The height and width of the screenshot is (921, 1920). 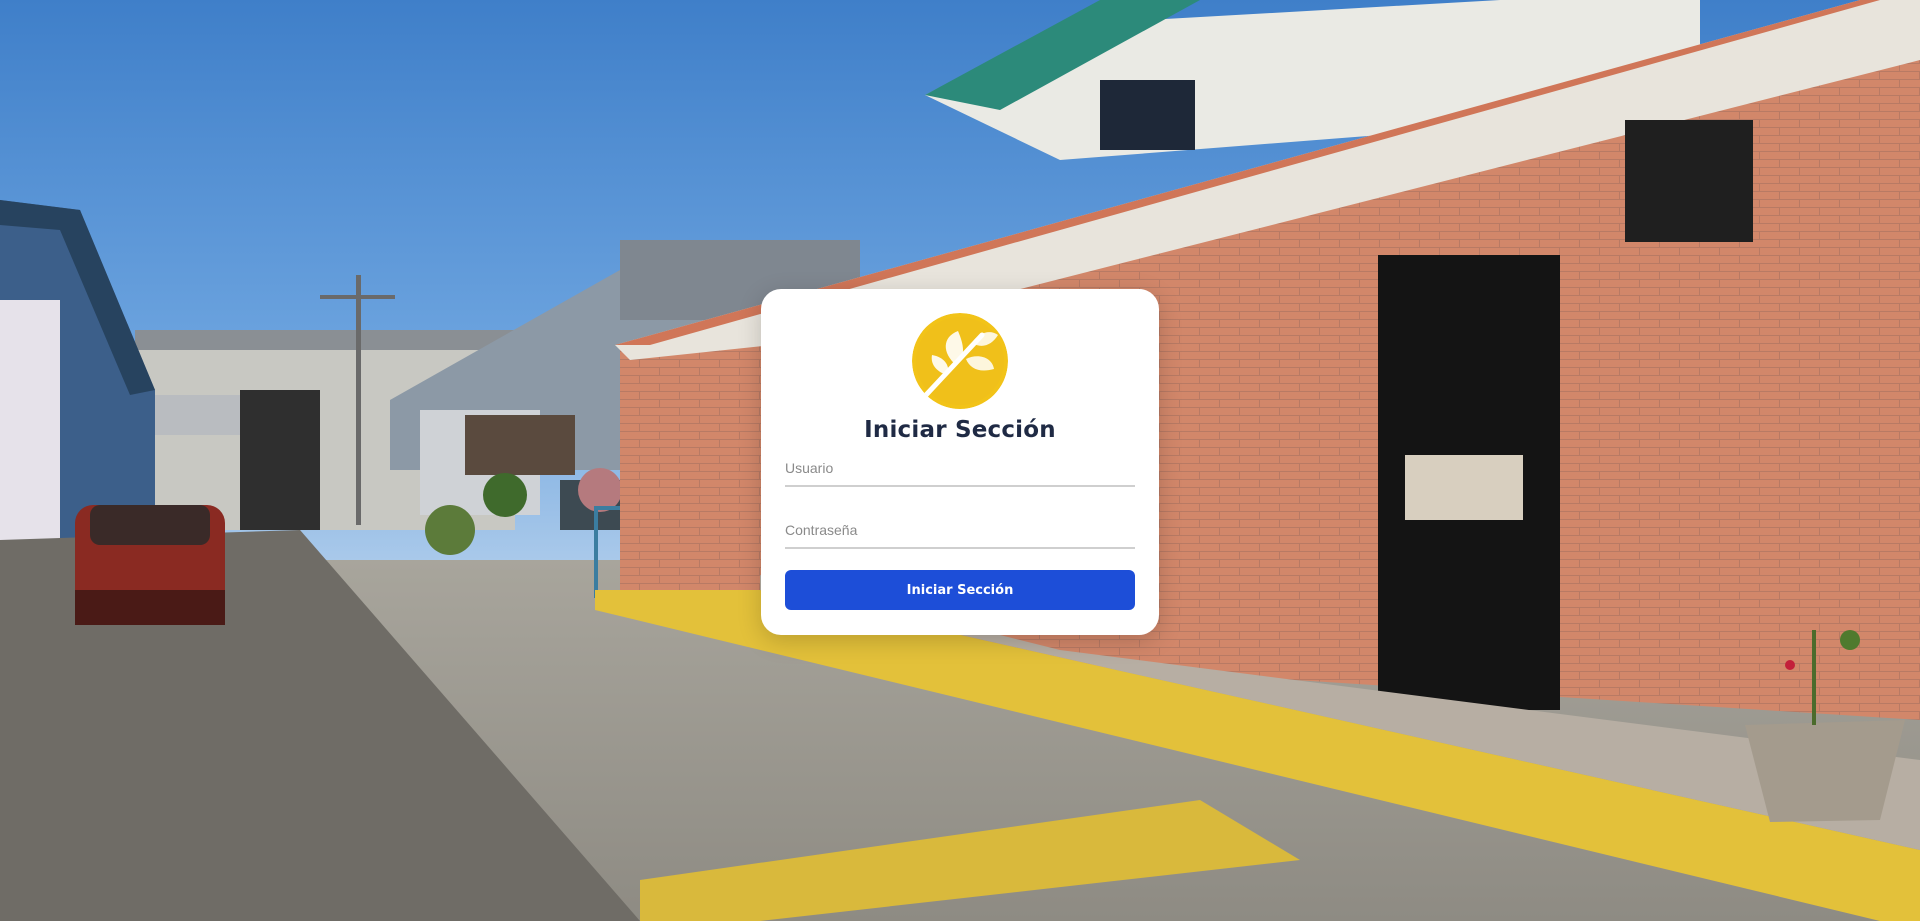 What do you see at coordinates (960, 361) in the screenshot?
I see `leaf-logo-icon` at bounding box center [960, 361].